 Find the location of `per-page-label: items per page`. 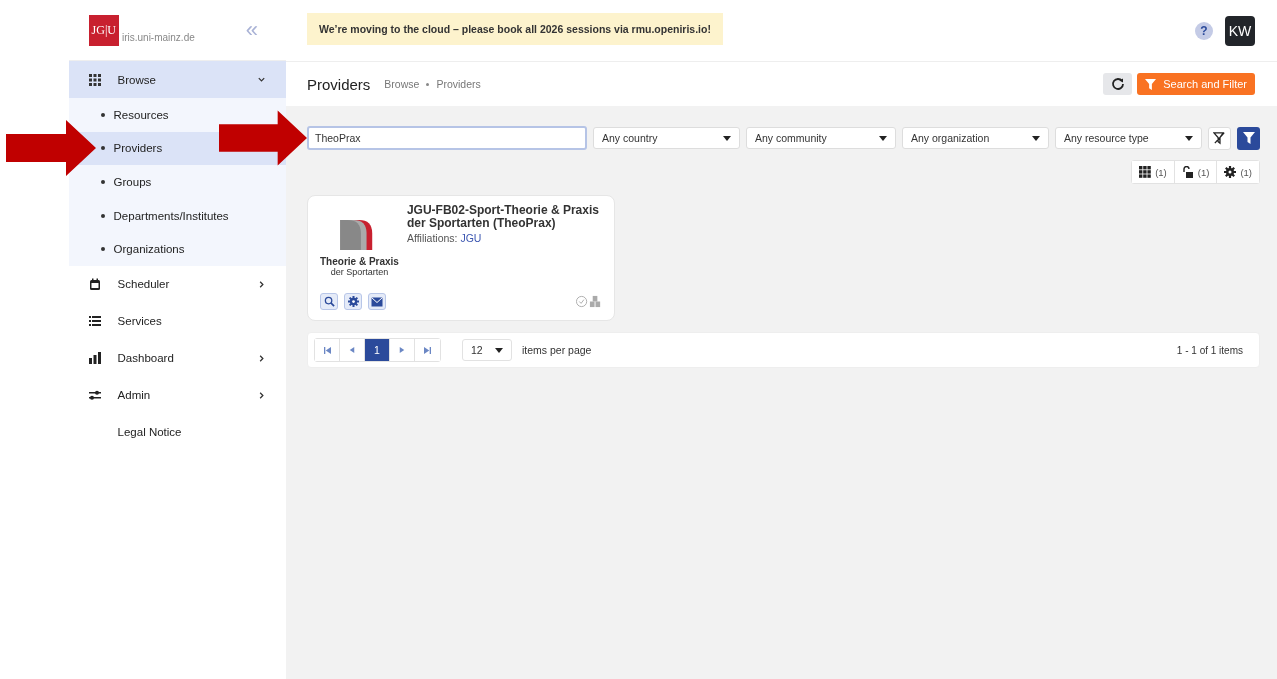

per-page-label: items per page is located at coordinates (557, 350).